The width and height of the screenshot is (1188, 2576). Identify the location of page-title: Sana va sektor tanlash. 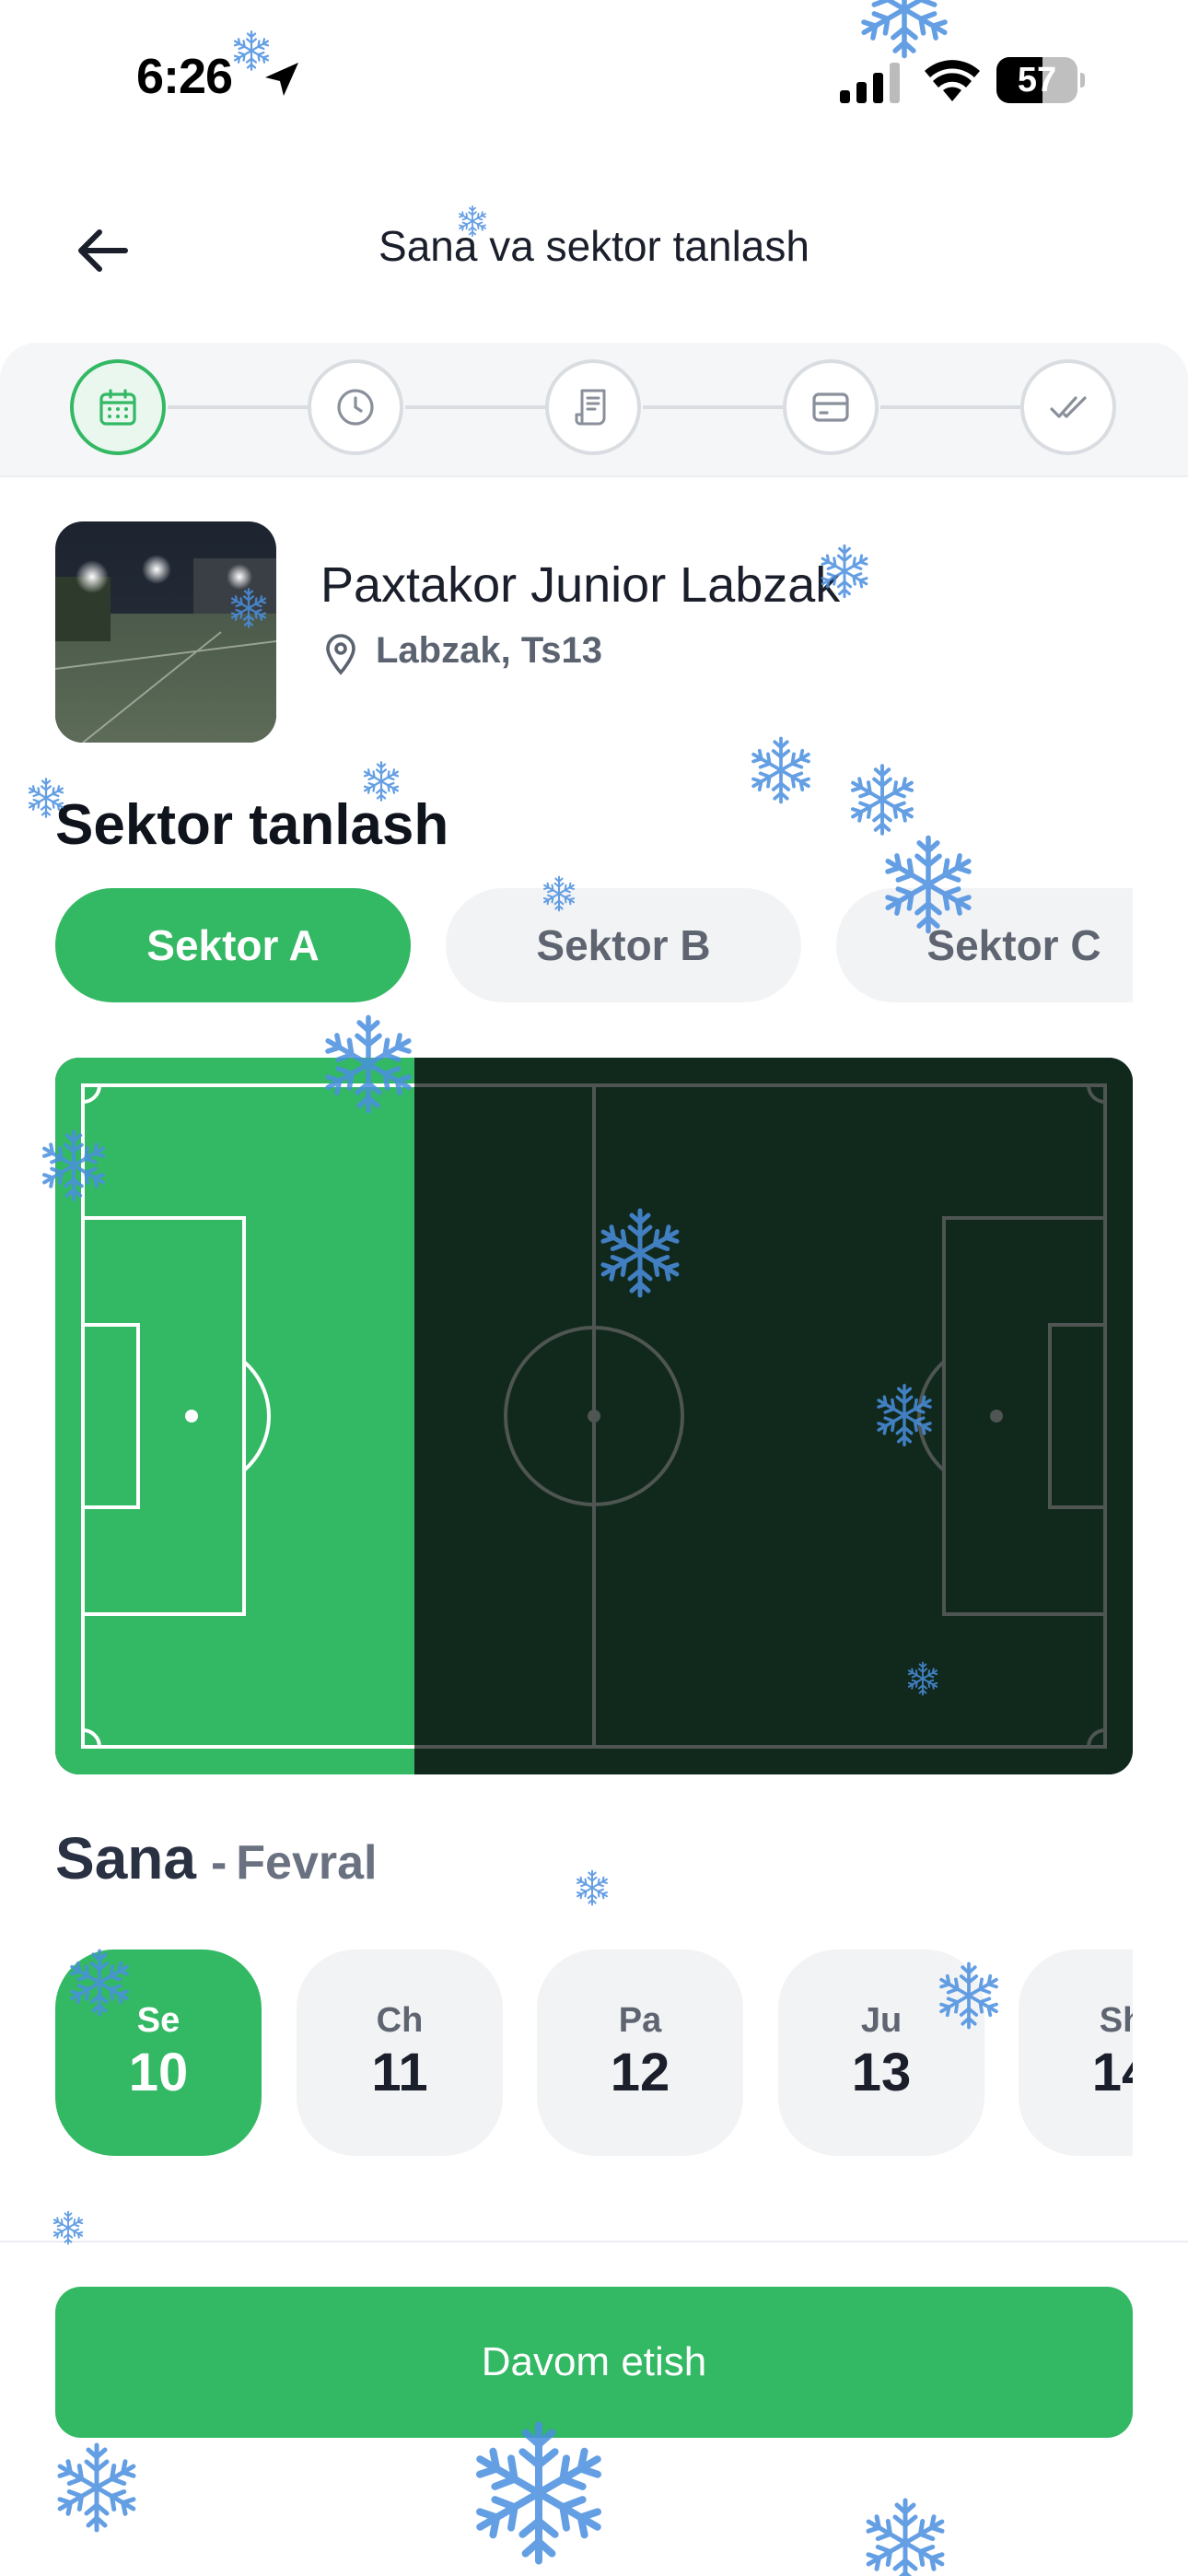
(594, 246).